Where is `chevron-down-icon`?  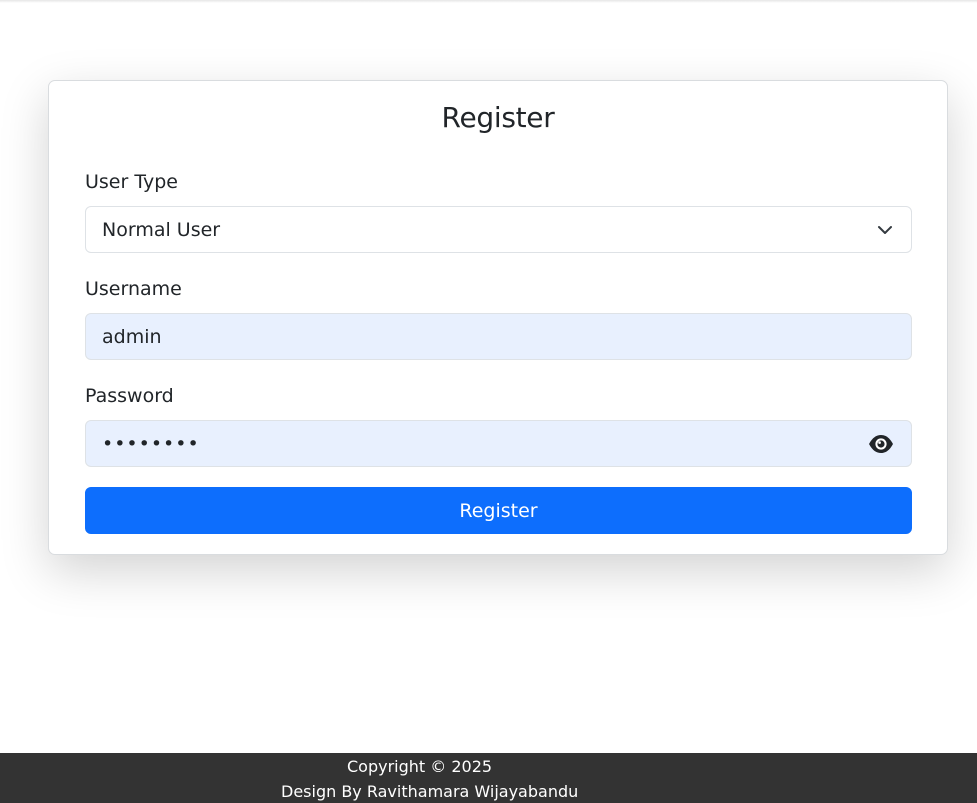 chevron-down-icon is located at coordinates (885, 230).